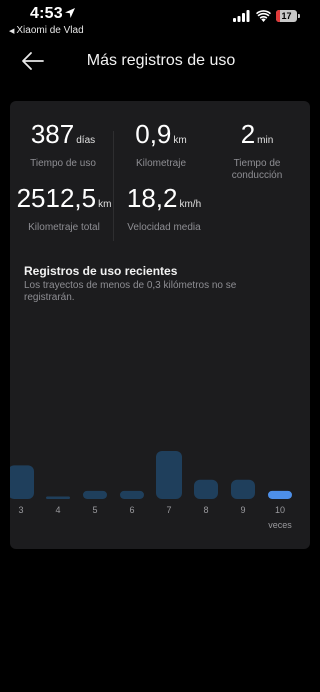  Describe the element at coordinates (180, 140) in the screenshot. I see `stat-mileage-unit: km` at that location.